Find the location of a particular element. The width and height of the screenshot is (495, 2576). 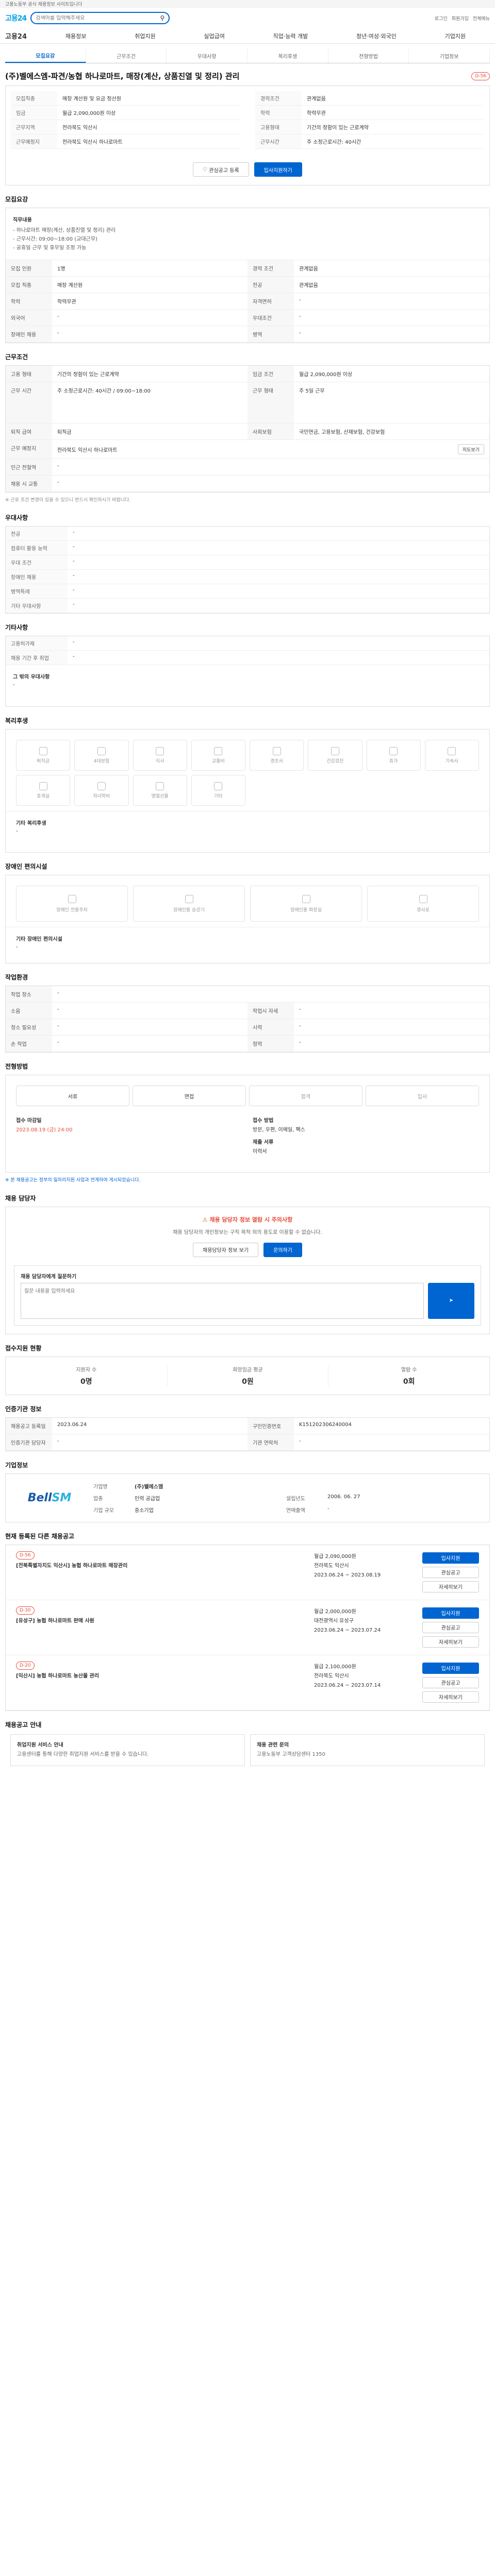

summary-value: 매장 계산원 및 요금 정산원 is located at coordinates (148, 98).